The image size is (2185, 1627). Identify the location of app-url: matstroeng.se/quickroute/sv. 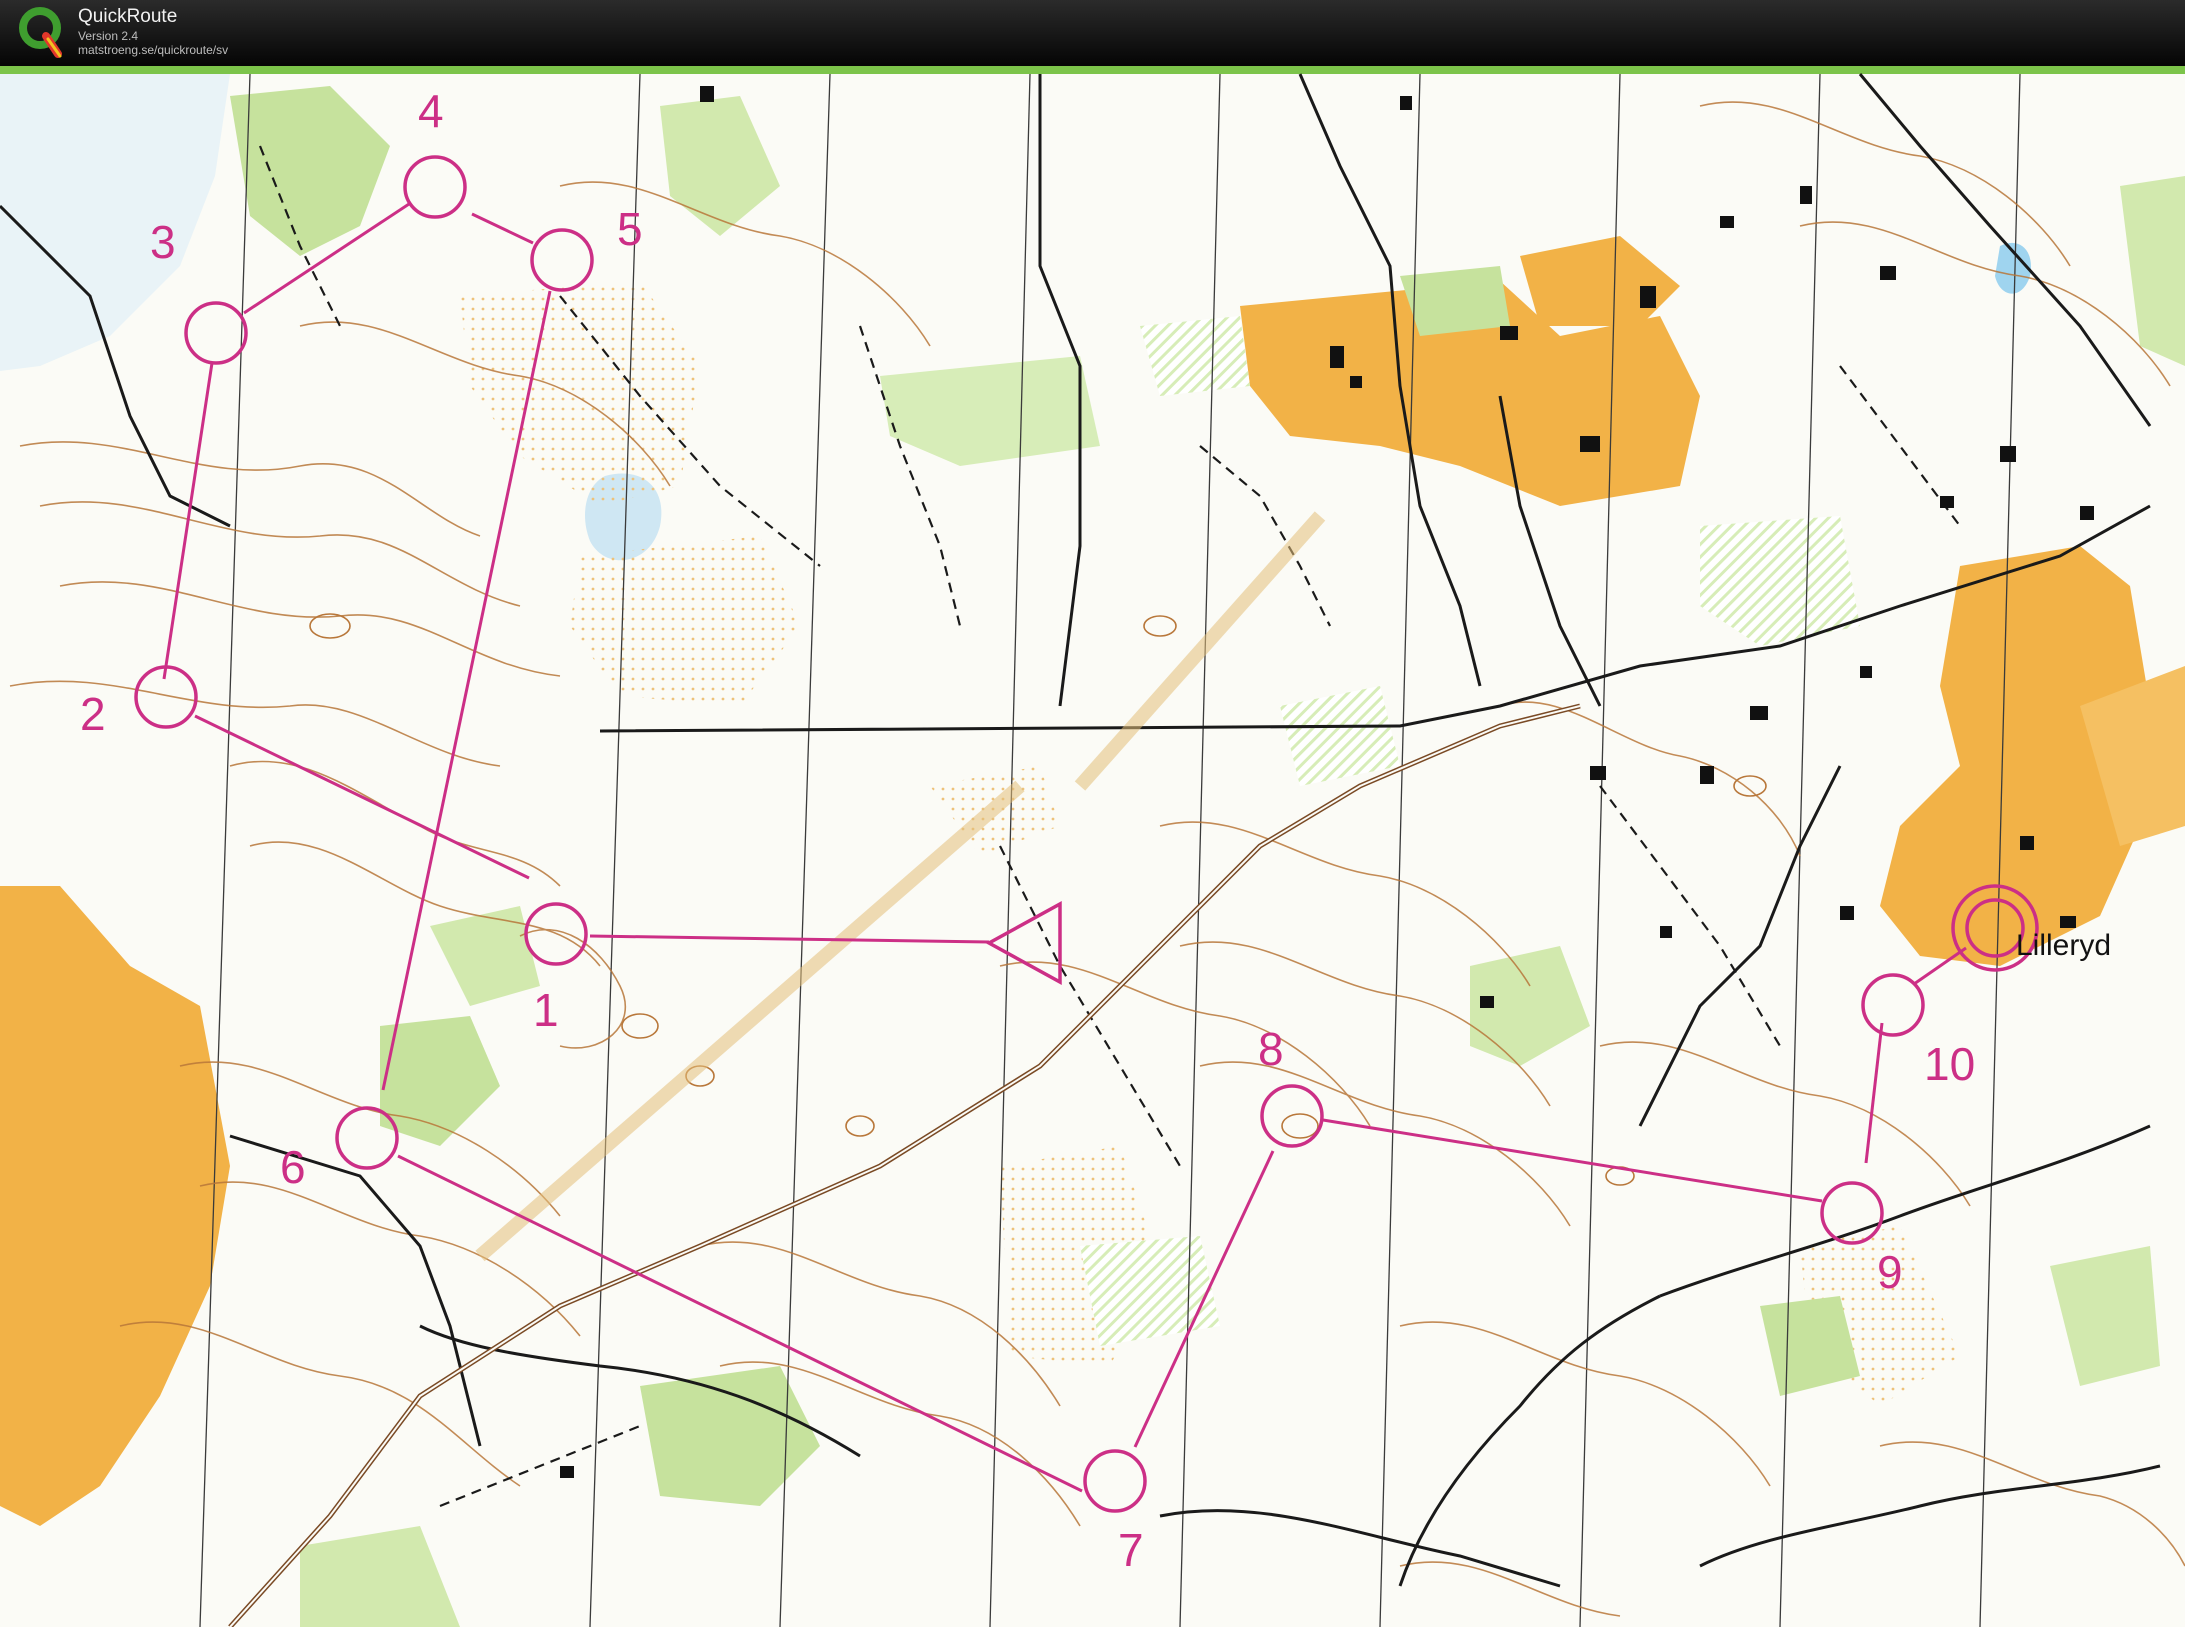
(153, 50).